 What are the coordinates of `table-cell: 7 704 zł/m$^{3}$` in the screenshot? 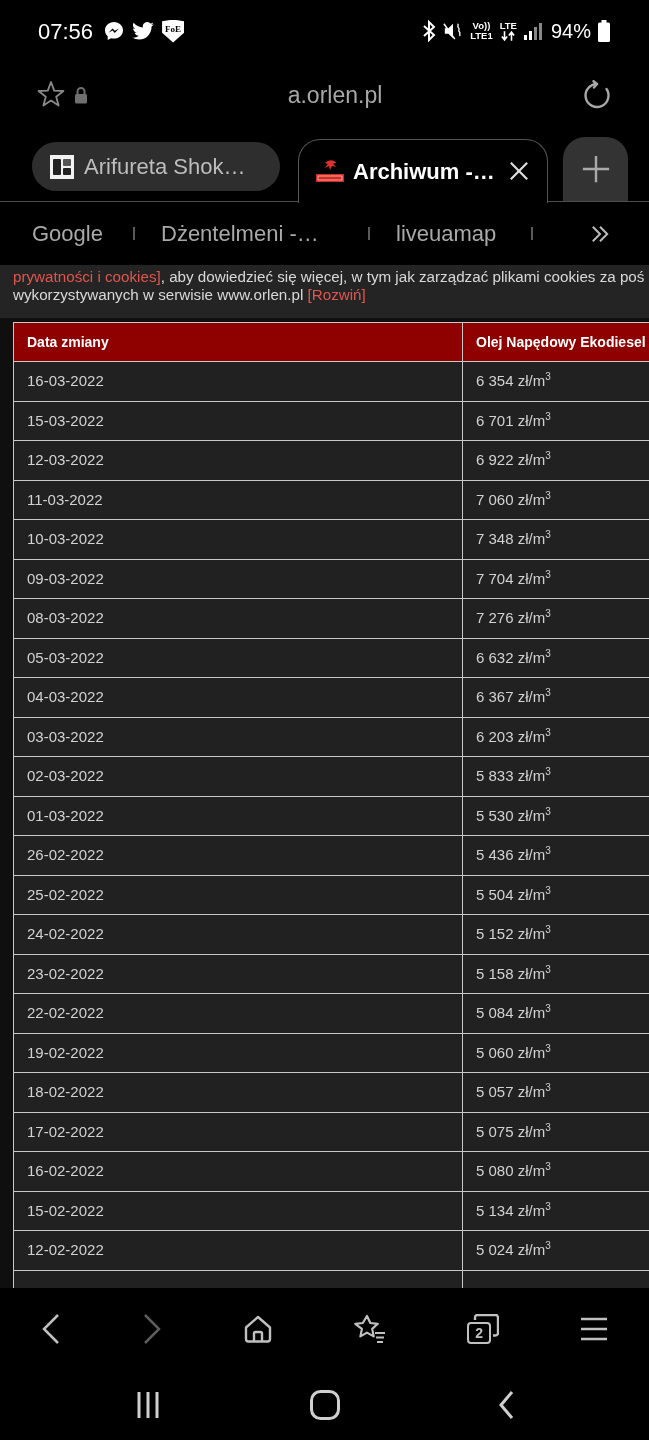 It's located at (555, 579).